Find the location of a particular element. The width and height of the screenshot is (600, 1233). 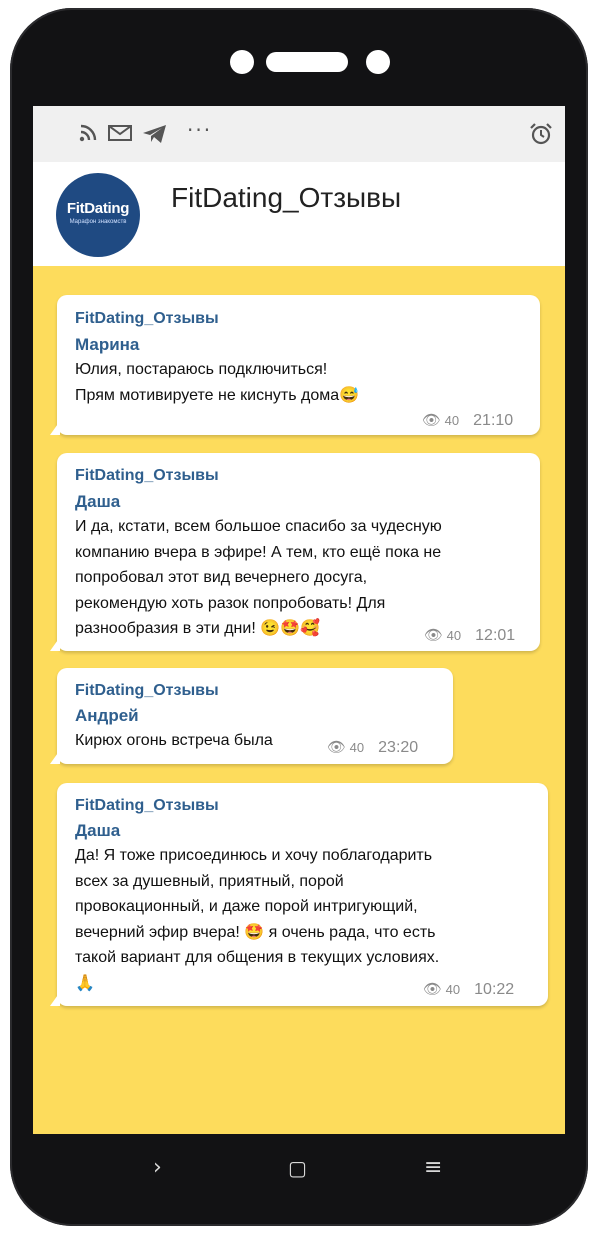

channel-avatar: FitDating Марафон знакомств is located at coordinates (98, 215).